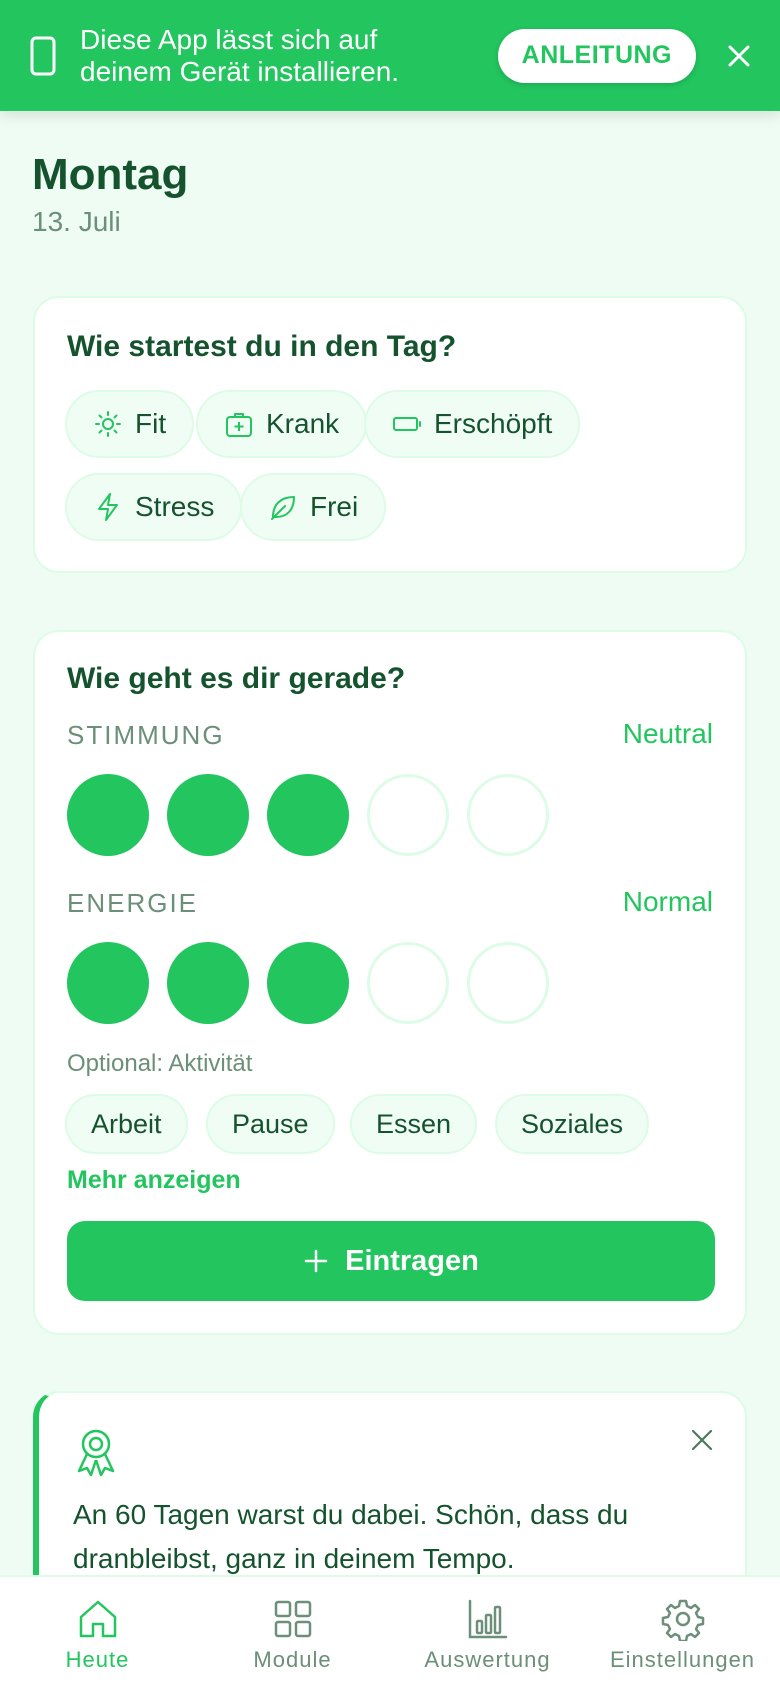  I want to click on activity-optional-label: Optional: Aktivität, so click(160, 1063).